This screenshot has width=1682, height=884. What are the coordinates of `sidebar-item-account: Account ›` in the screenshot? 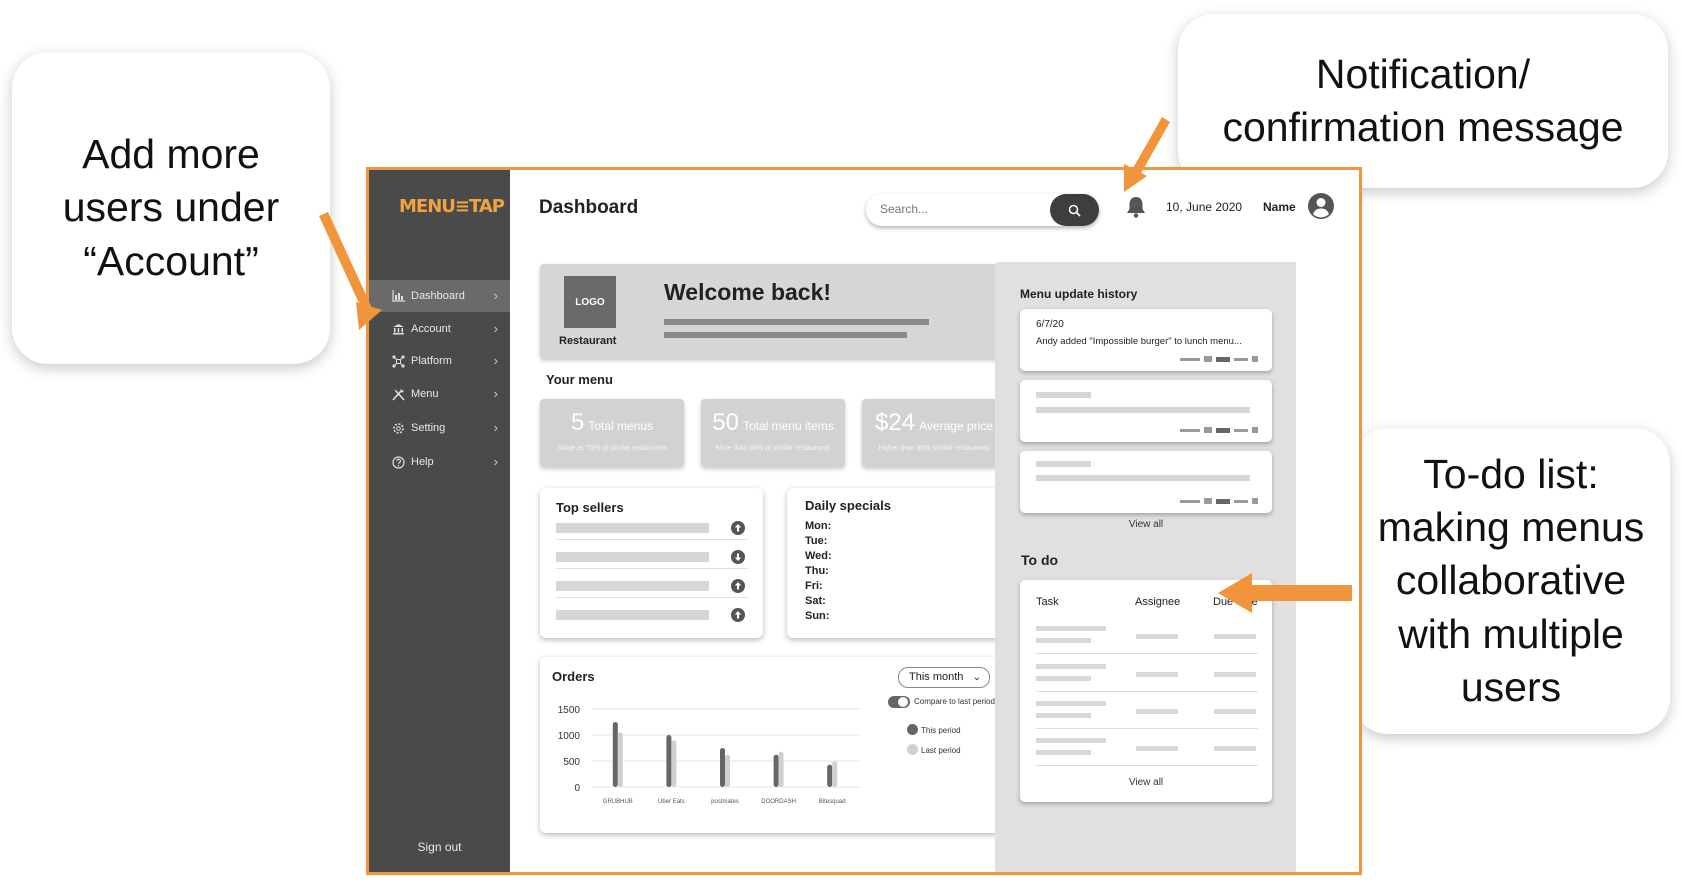 It's located at (439, 329).